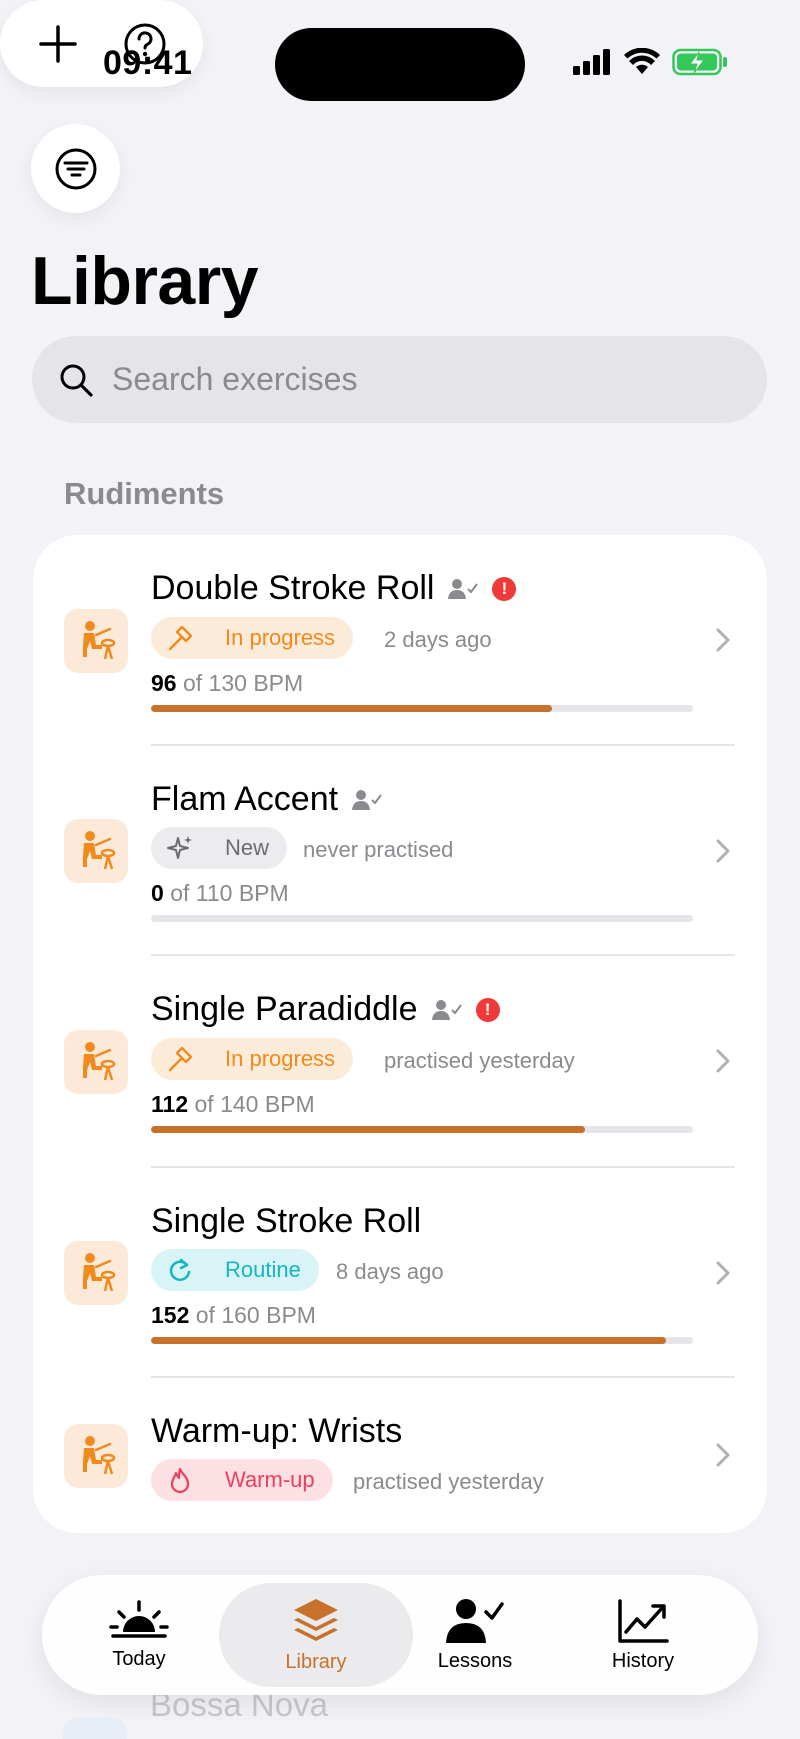 This screenshot has height=1739, width=800. I want to click on last-practised: 2 days ago, so click(438, 639).